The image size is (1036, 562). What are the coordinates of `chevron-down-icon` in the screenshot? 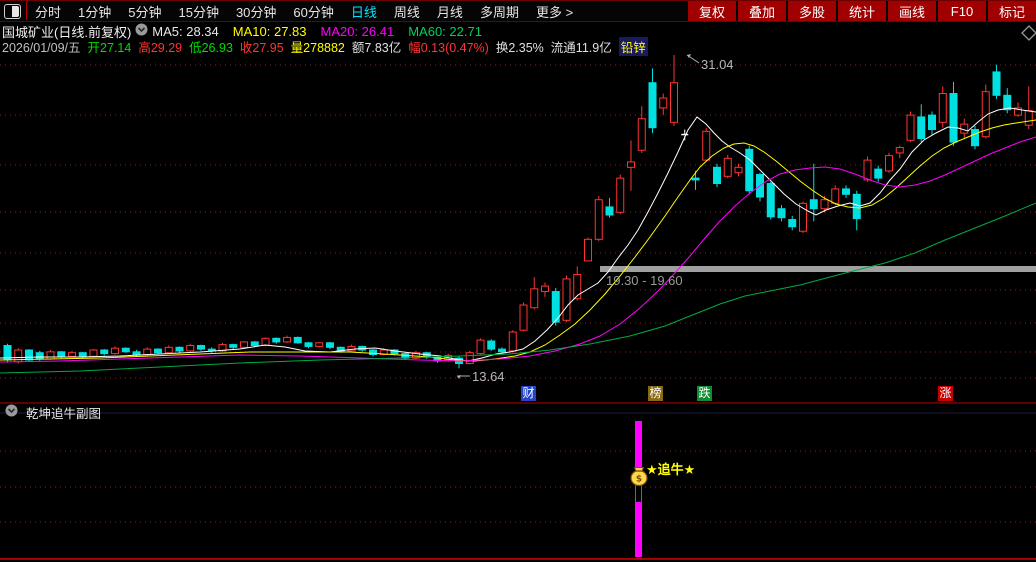 It's located at (11, 412).